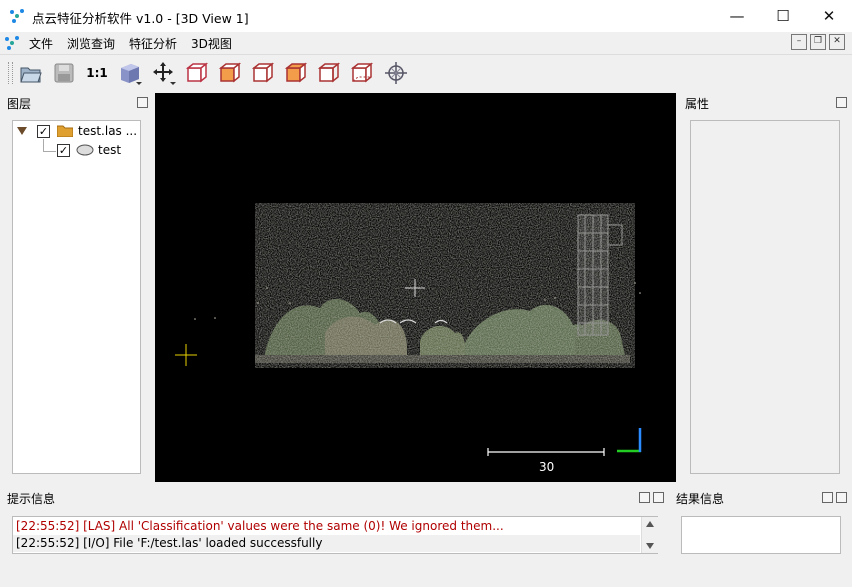 The height and width of the screenshot is (587, 852). What do you see at coordinates (329, 73) in the screenshot?
I see `back-view-icon` at bounding box center [329, 73].